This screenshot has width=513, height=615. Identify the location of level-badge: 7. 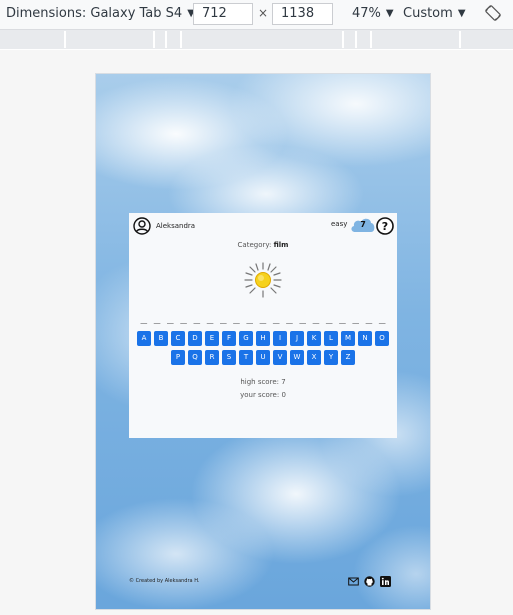
(363, 224).